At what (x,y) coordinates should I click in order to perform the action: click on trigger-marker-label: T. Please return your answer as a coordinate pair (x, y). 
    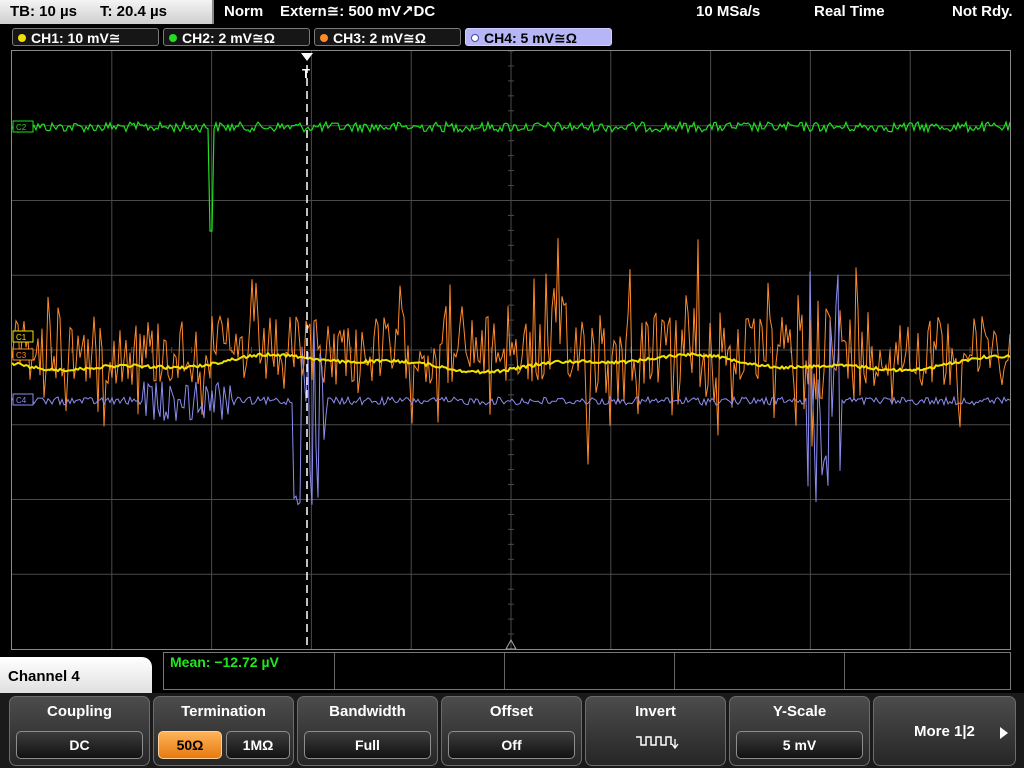
    Looking at the image, I should click on (306, 73).